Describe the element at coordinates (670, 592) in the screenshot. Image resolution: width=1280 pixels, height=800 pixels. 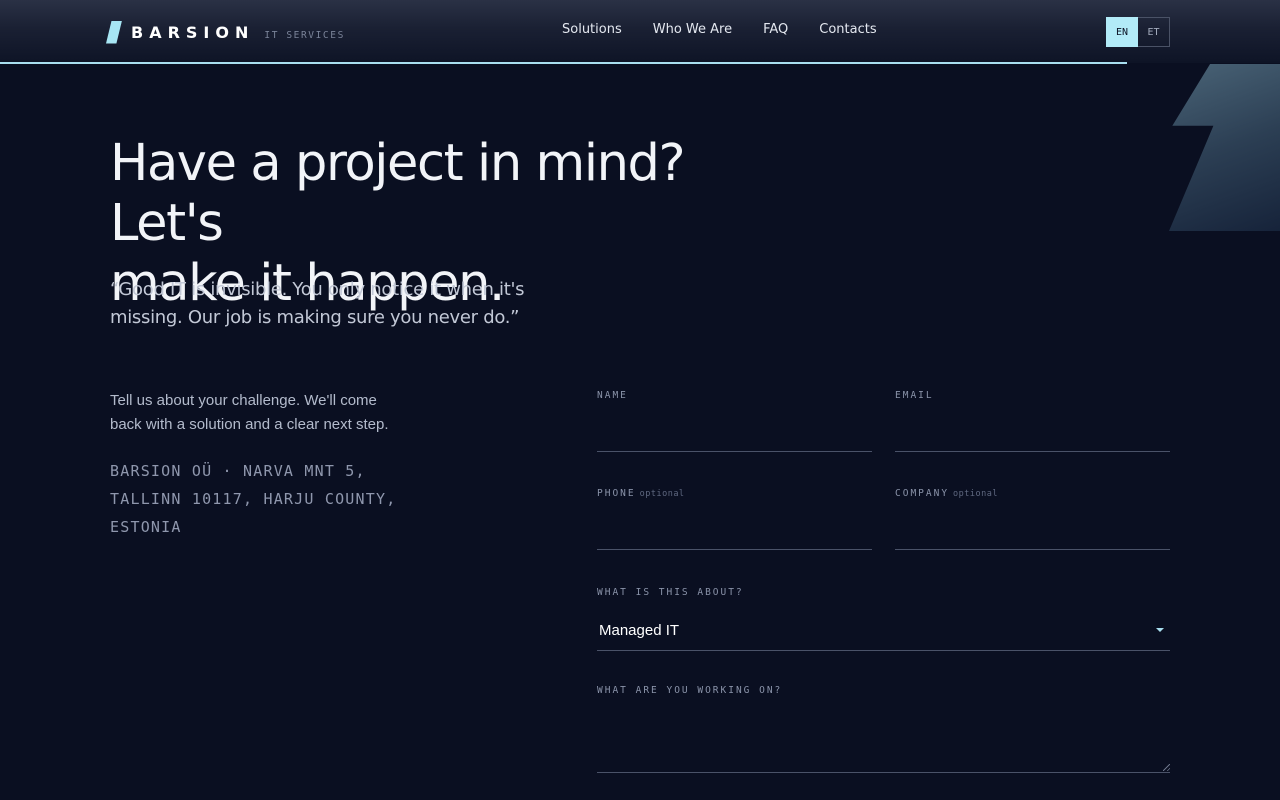
I see `topic-label: WHAT IS THIS ABOUT?` at that location.